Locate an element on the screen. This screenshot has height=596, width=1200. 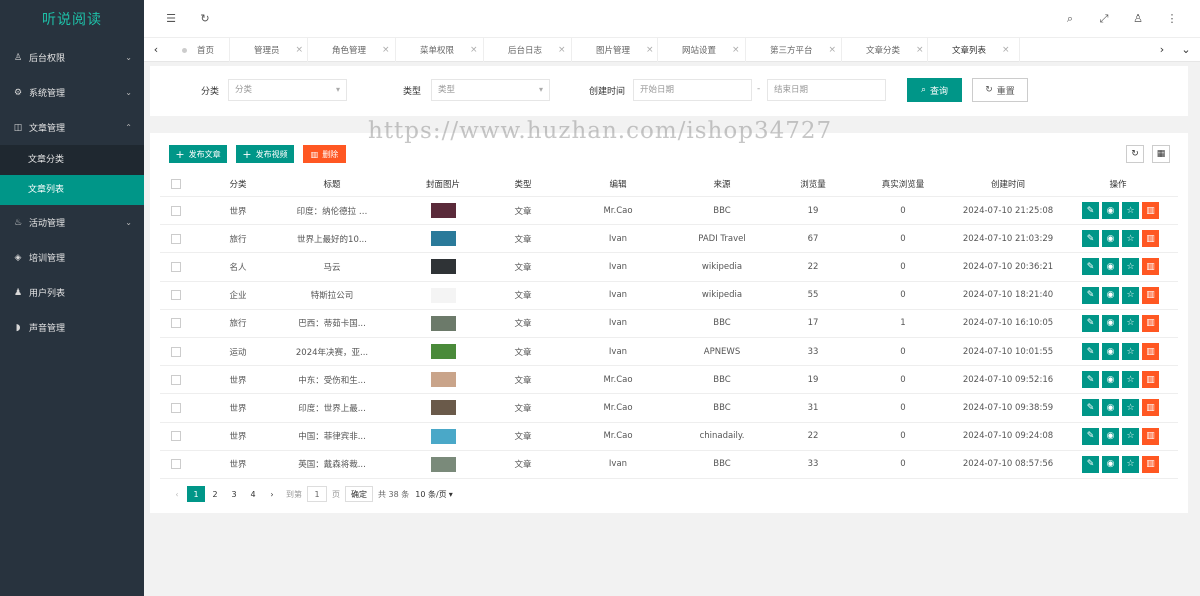
tab-article-list: 文章列表 × is located at coordinates (974, 50).